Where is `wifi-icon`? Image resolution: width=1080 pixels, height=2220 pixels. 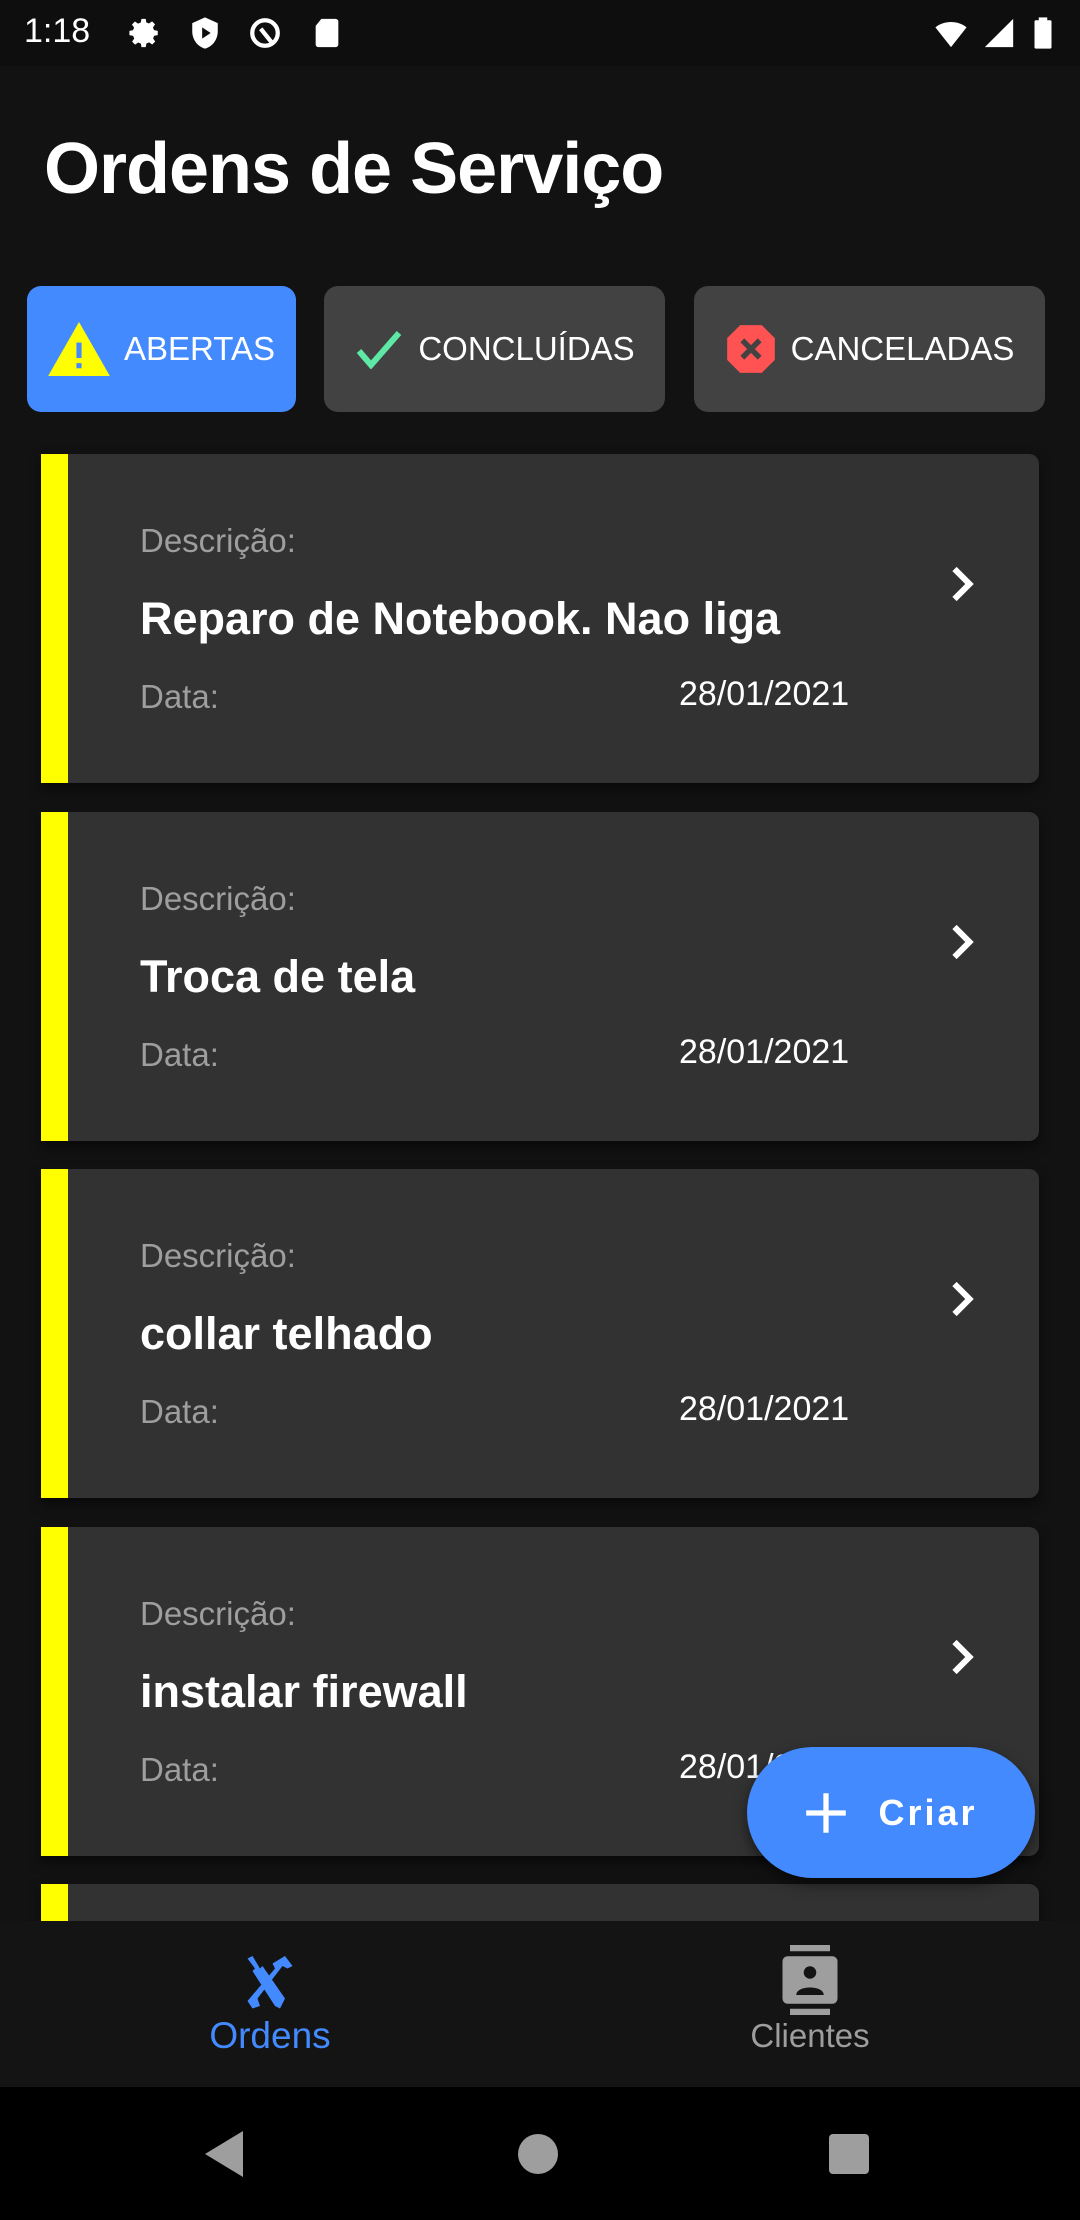 wifi-icon is located at coordinates (951, 35).